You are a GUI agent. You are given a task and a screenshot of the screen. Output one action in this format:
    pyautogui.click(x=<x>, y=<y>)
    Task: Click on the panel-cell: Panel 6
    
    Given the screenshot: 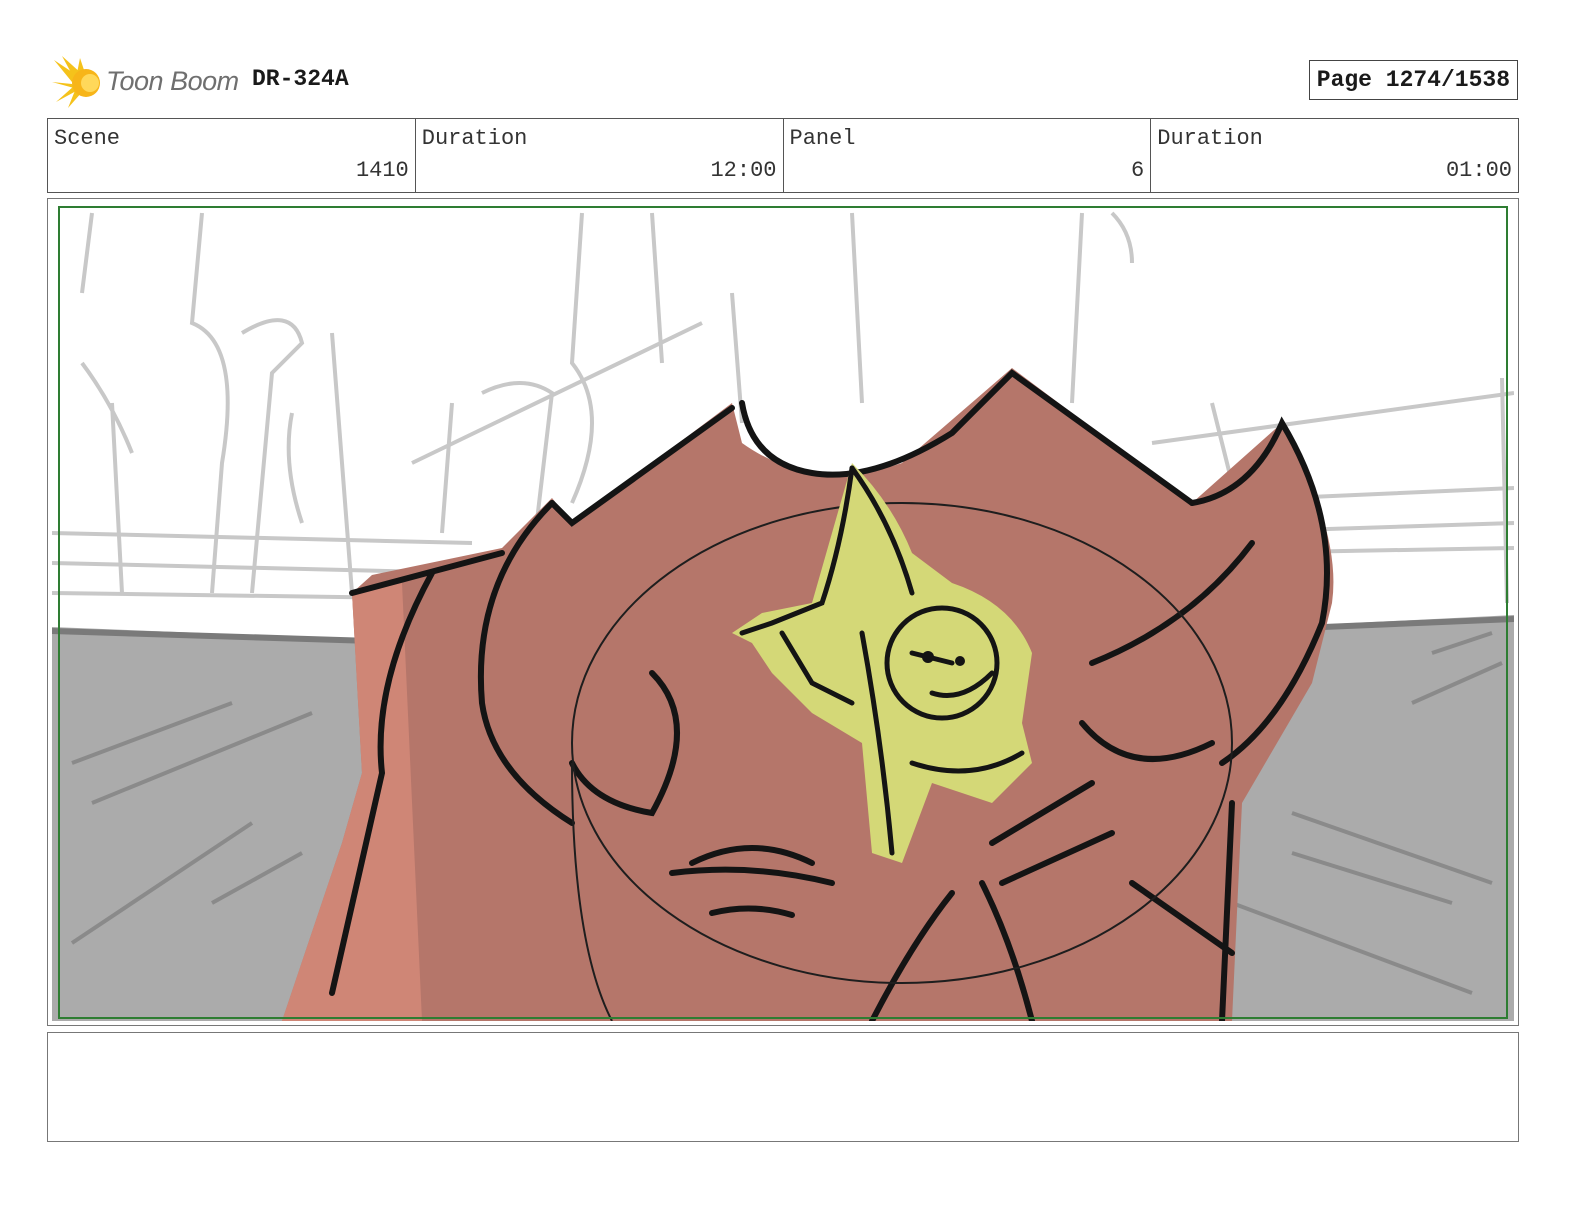 What is the action you would take?
    pyautogui.click(x=968, y=155)
    